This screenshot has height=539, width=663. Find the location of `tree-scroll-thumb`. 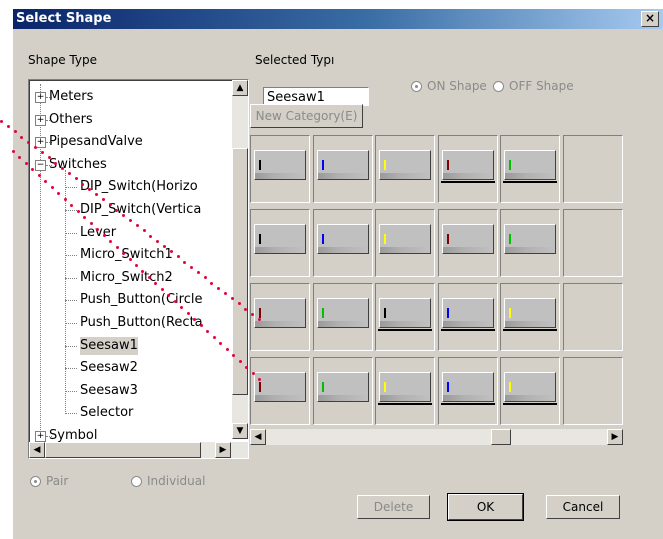

tree-scroll-thumb is located at coordinates (240, 271).